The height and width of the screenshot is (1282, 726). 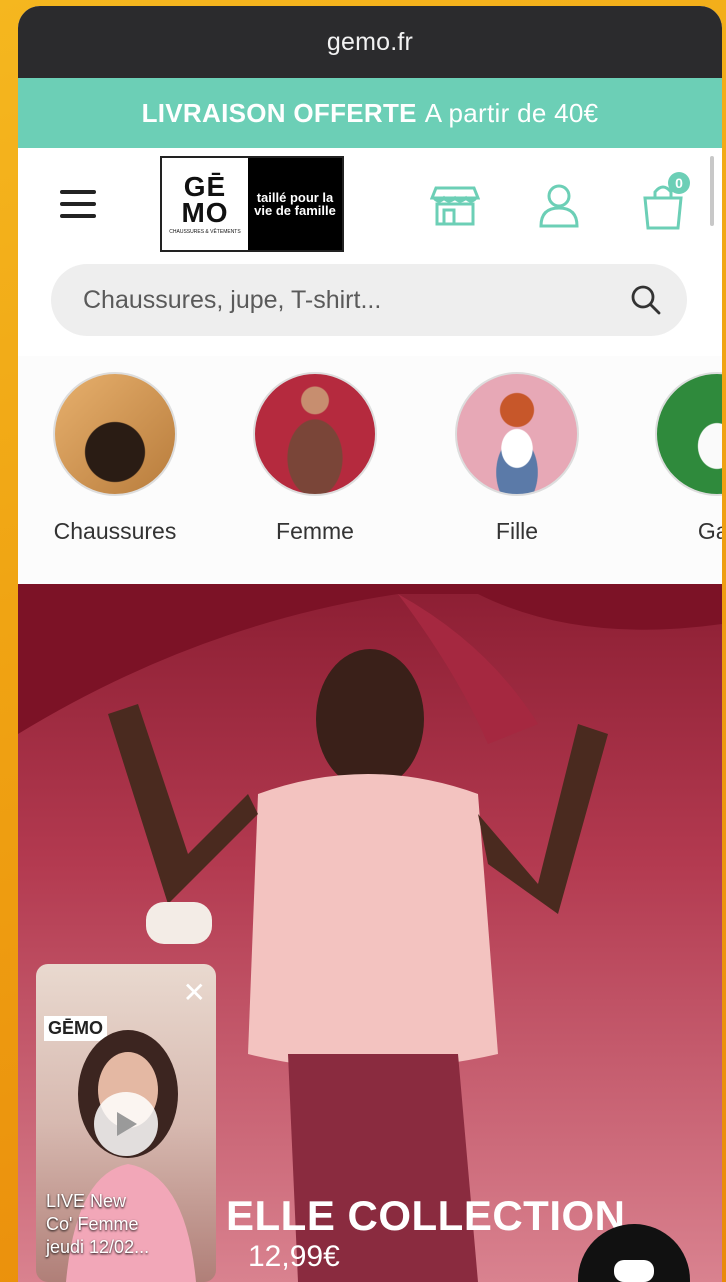 What do you see at coordinates (315, 434) in the screenshot?
I see `category-image-femme` at bounding box center [315, 434].